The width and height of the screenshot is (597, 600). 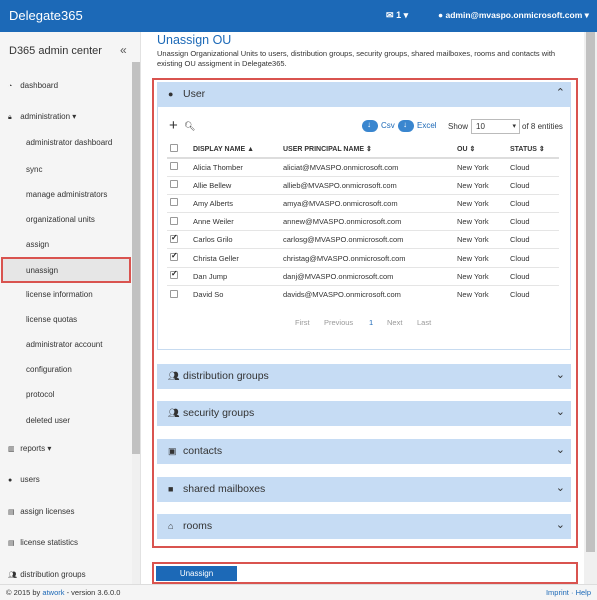 What do you see at coordinates (590, 292) in the screenshot?
I see `main-scrollbar-thumb` at bounding box center [590, 292].